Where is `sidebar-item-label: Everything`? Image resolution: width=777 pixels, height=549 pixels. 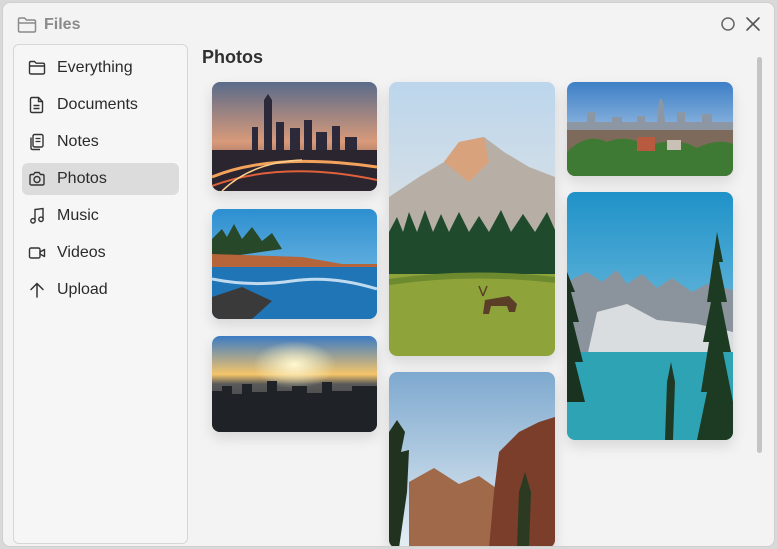 sidebar-item-label: Everything is located at coordinates (95, 67).